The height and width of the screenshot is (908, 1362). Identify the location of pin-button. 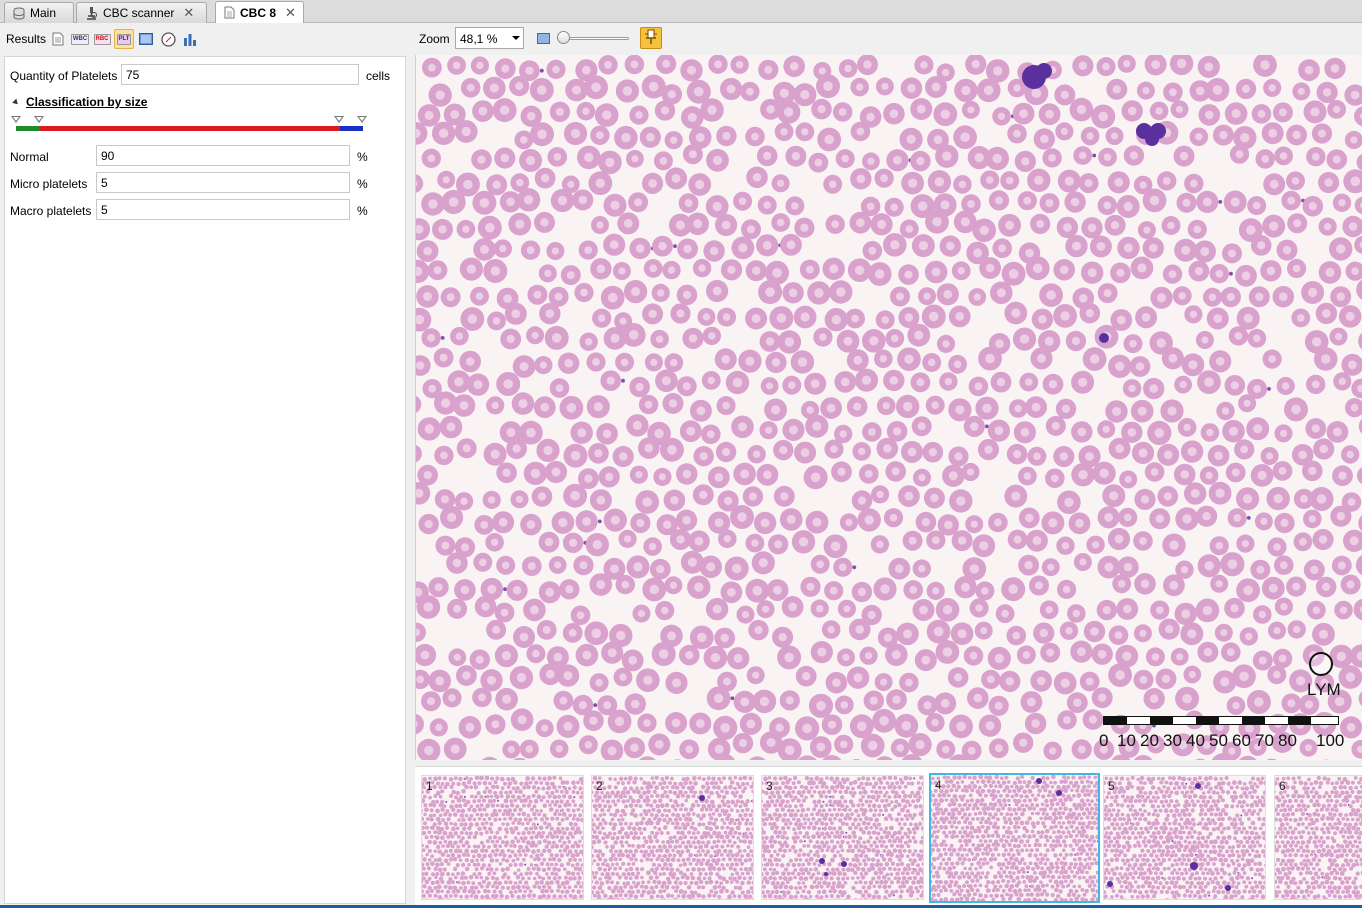
(651, 38).